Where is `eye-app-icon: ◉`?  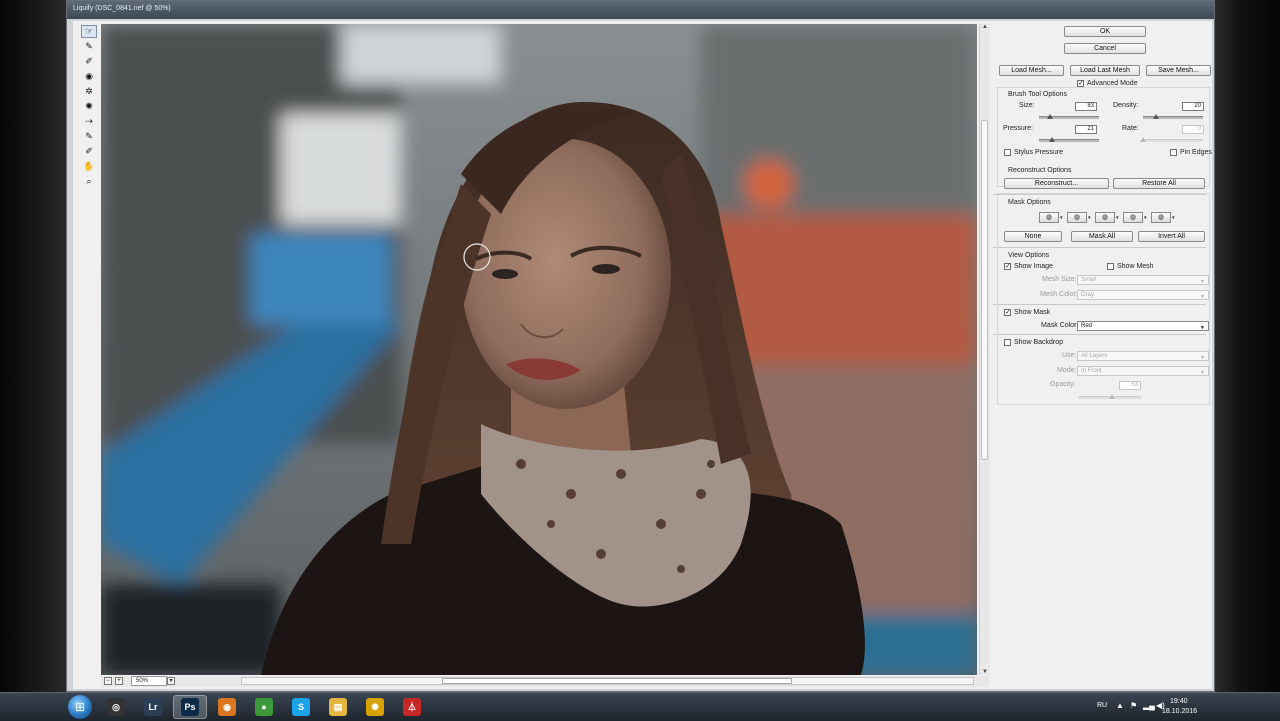 eye-app-icon: ◉ is located at coordinates (227, 707).